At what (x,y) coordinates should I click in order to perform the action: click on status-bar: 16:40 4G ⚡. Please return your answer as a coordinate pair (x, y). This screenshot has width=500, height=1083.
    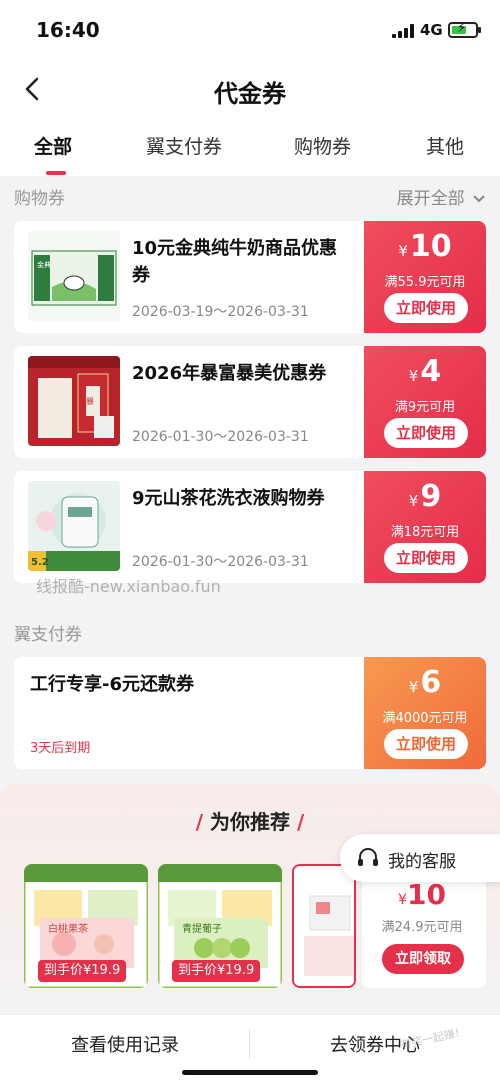
    Looking at the image, I should click on (250, 30).